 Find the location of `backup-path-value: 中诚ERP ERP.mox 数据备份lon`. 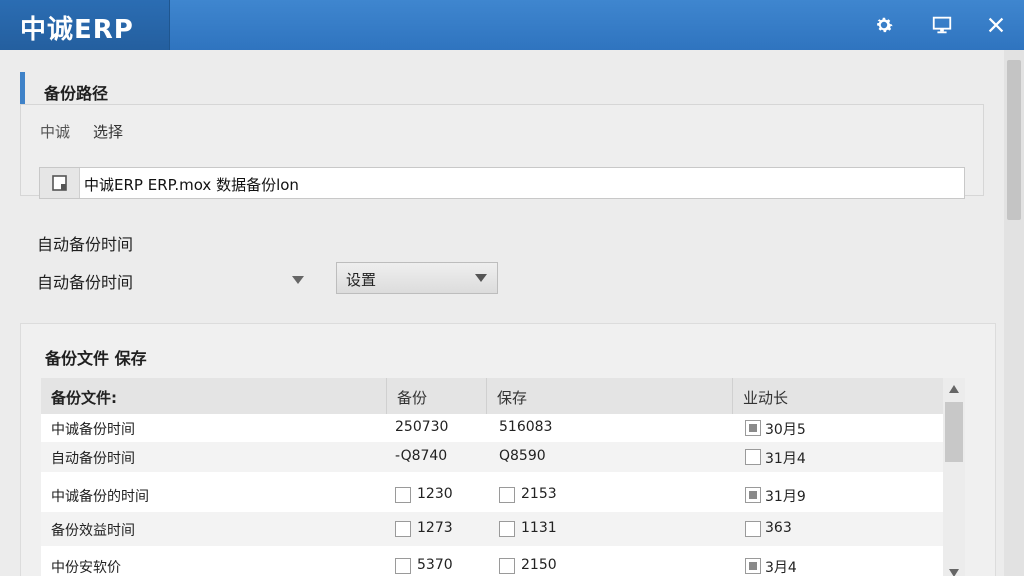

backup-path-value: 中诚ERP ERP.mox 数据备份lon is located at coordinates (191, 185).